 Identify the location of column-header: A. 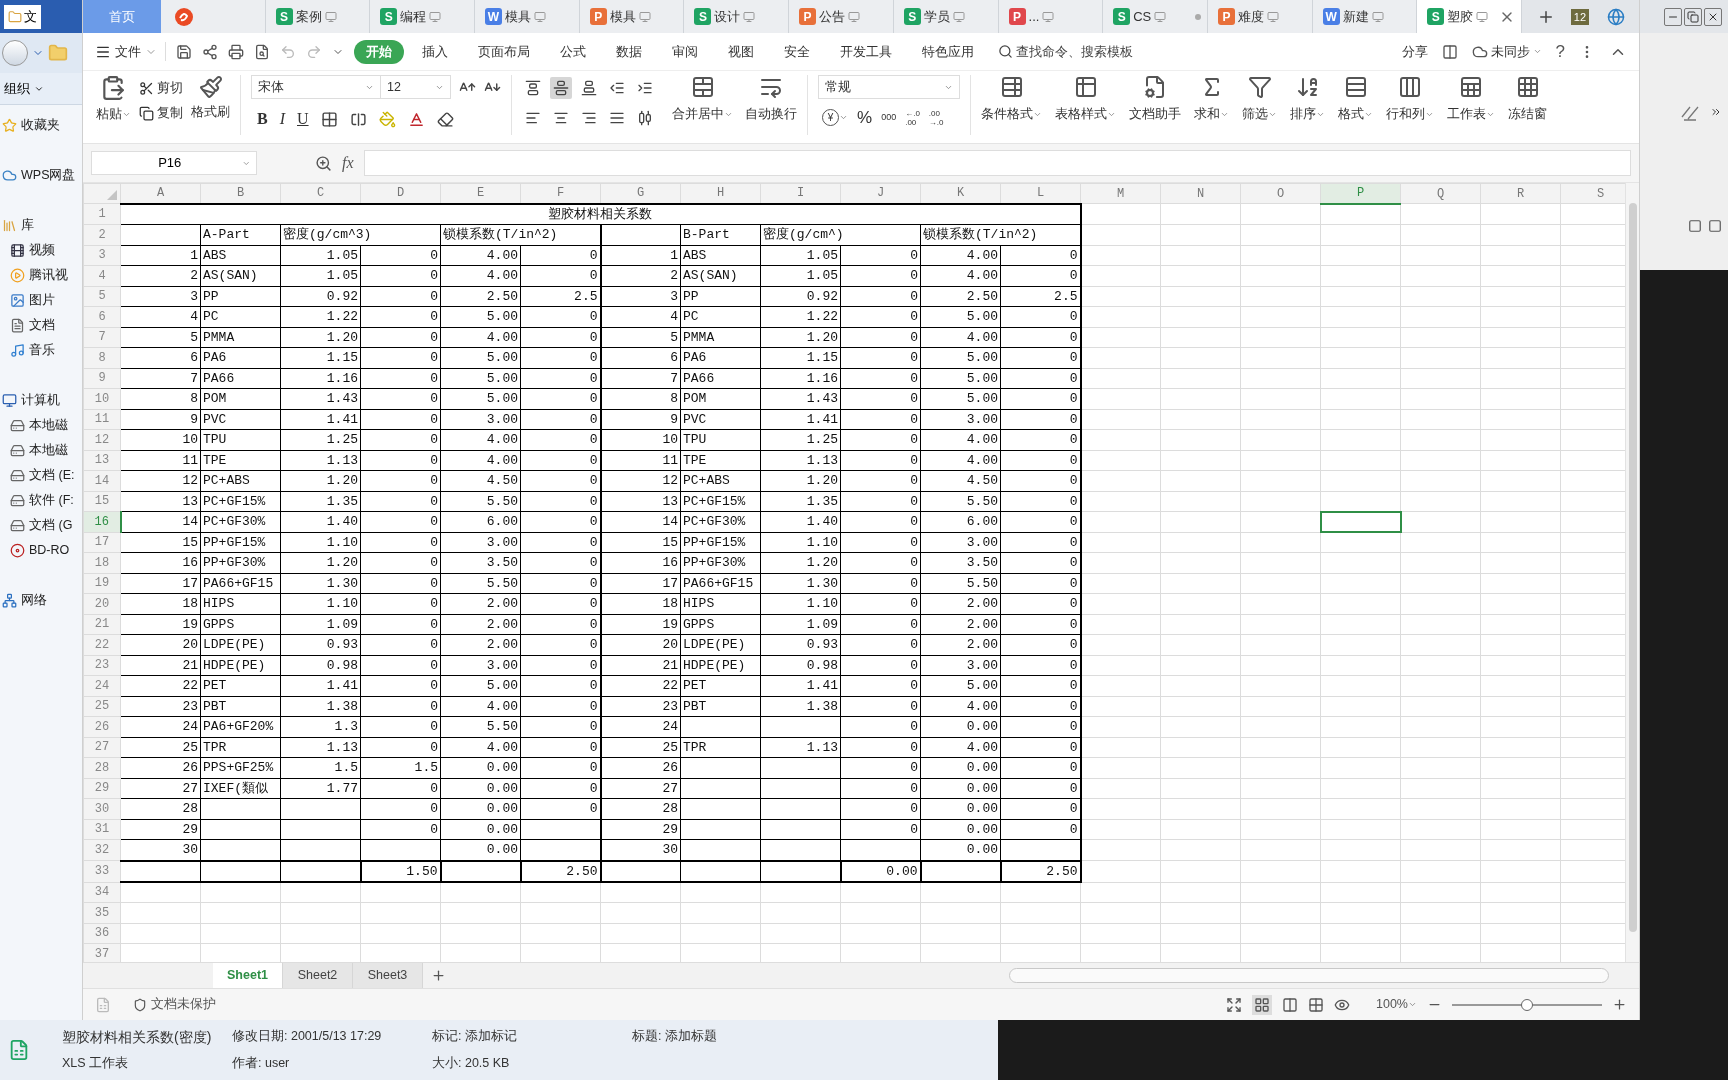
(160, 193).